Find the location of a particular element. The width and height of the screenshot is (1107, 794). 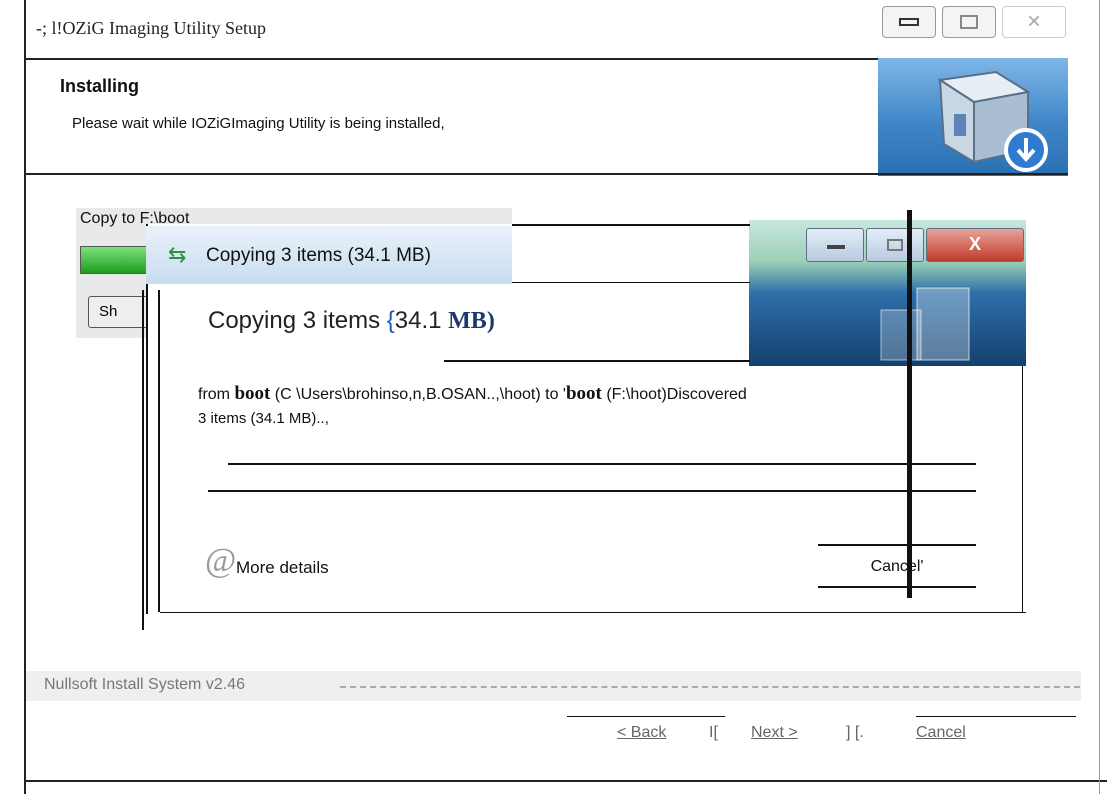

screen-right-edge is located at coordinates (1099, 397).